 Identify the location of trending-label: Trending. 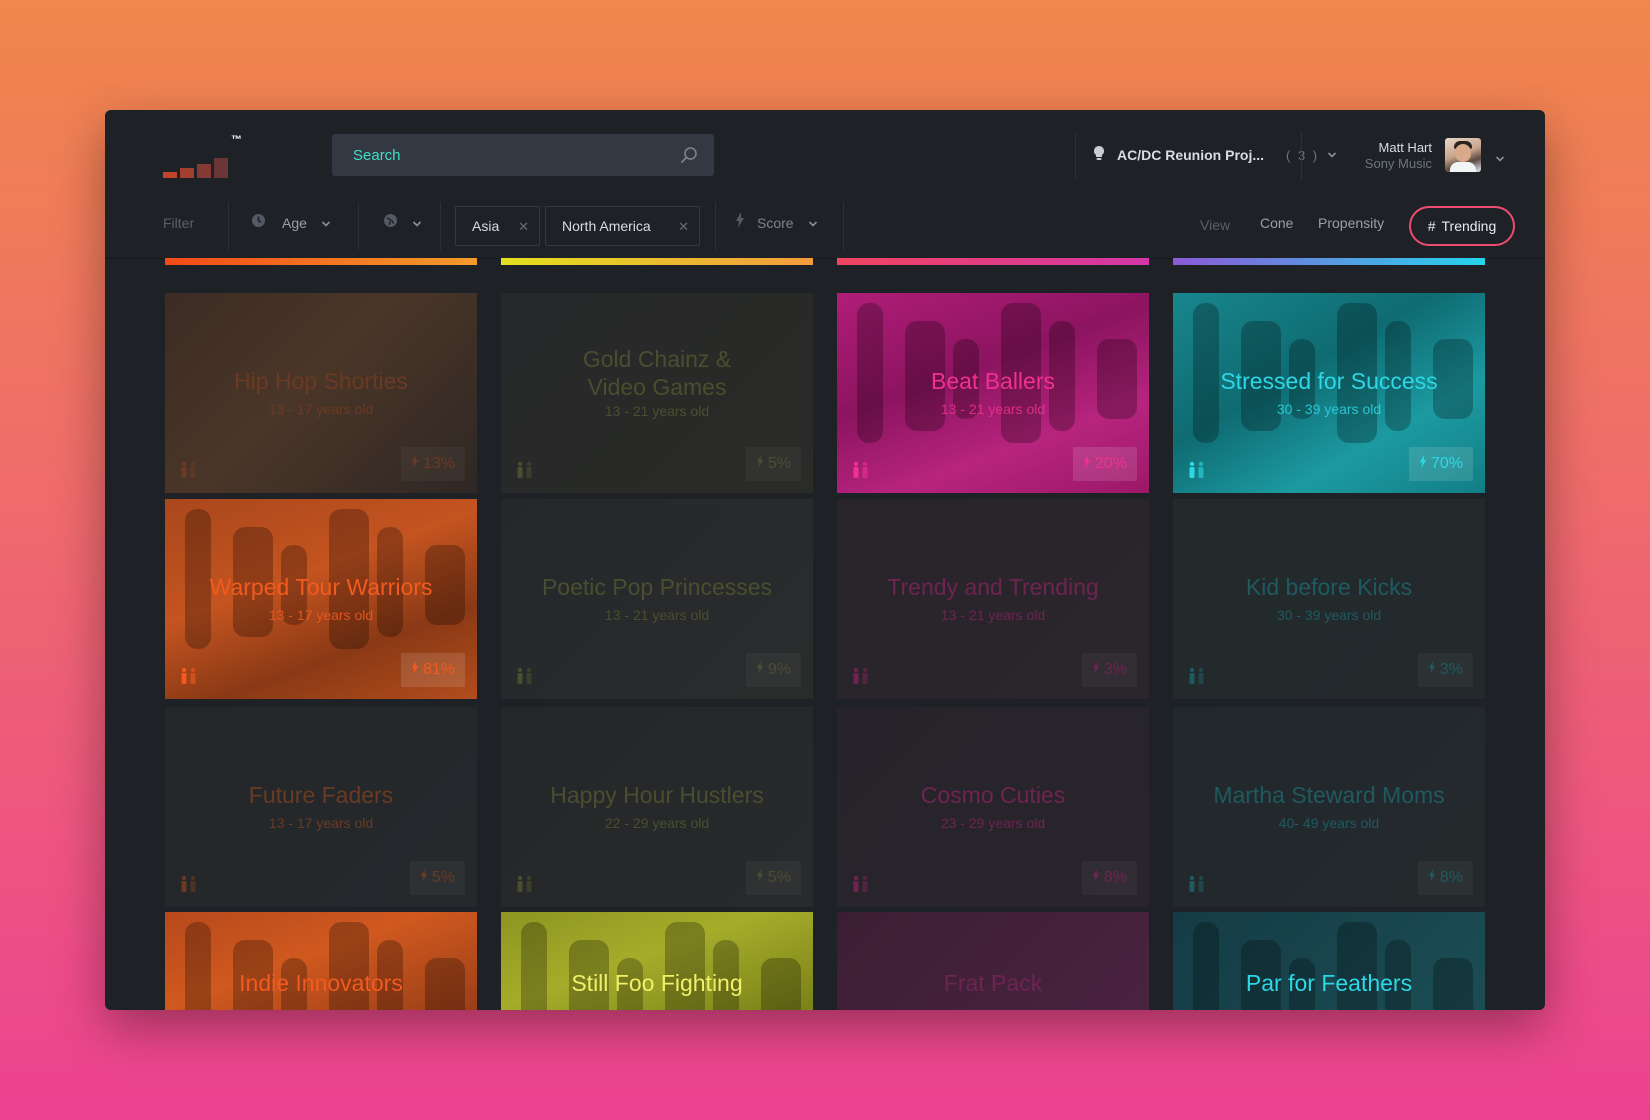
(1469, 226).